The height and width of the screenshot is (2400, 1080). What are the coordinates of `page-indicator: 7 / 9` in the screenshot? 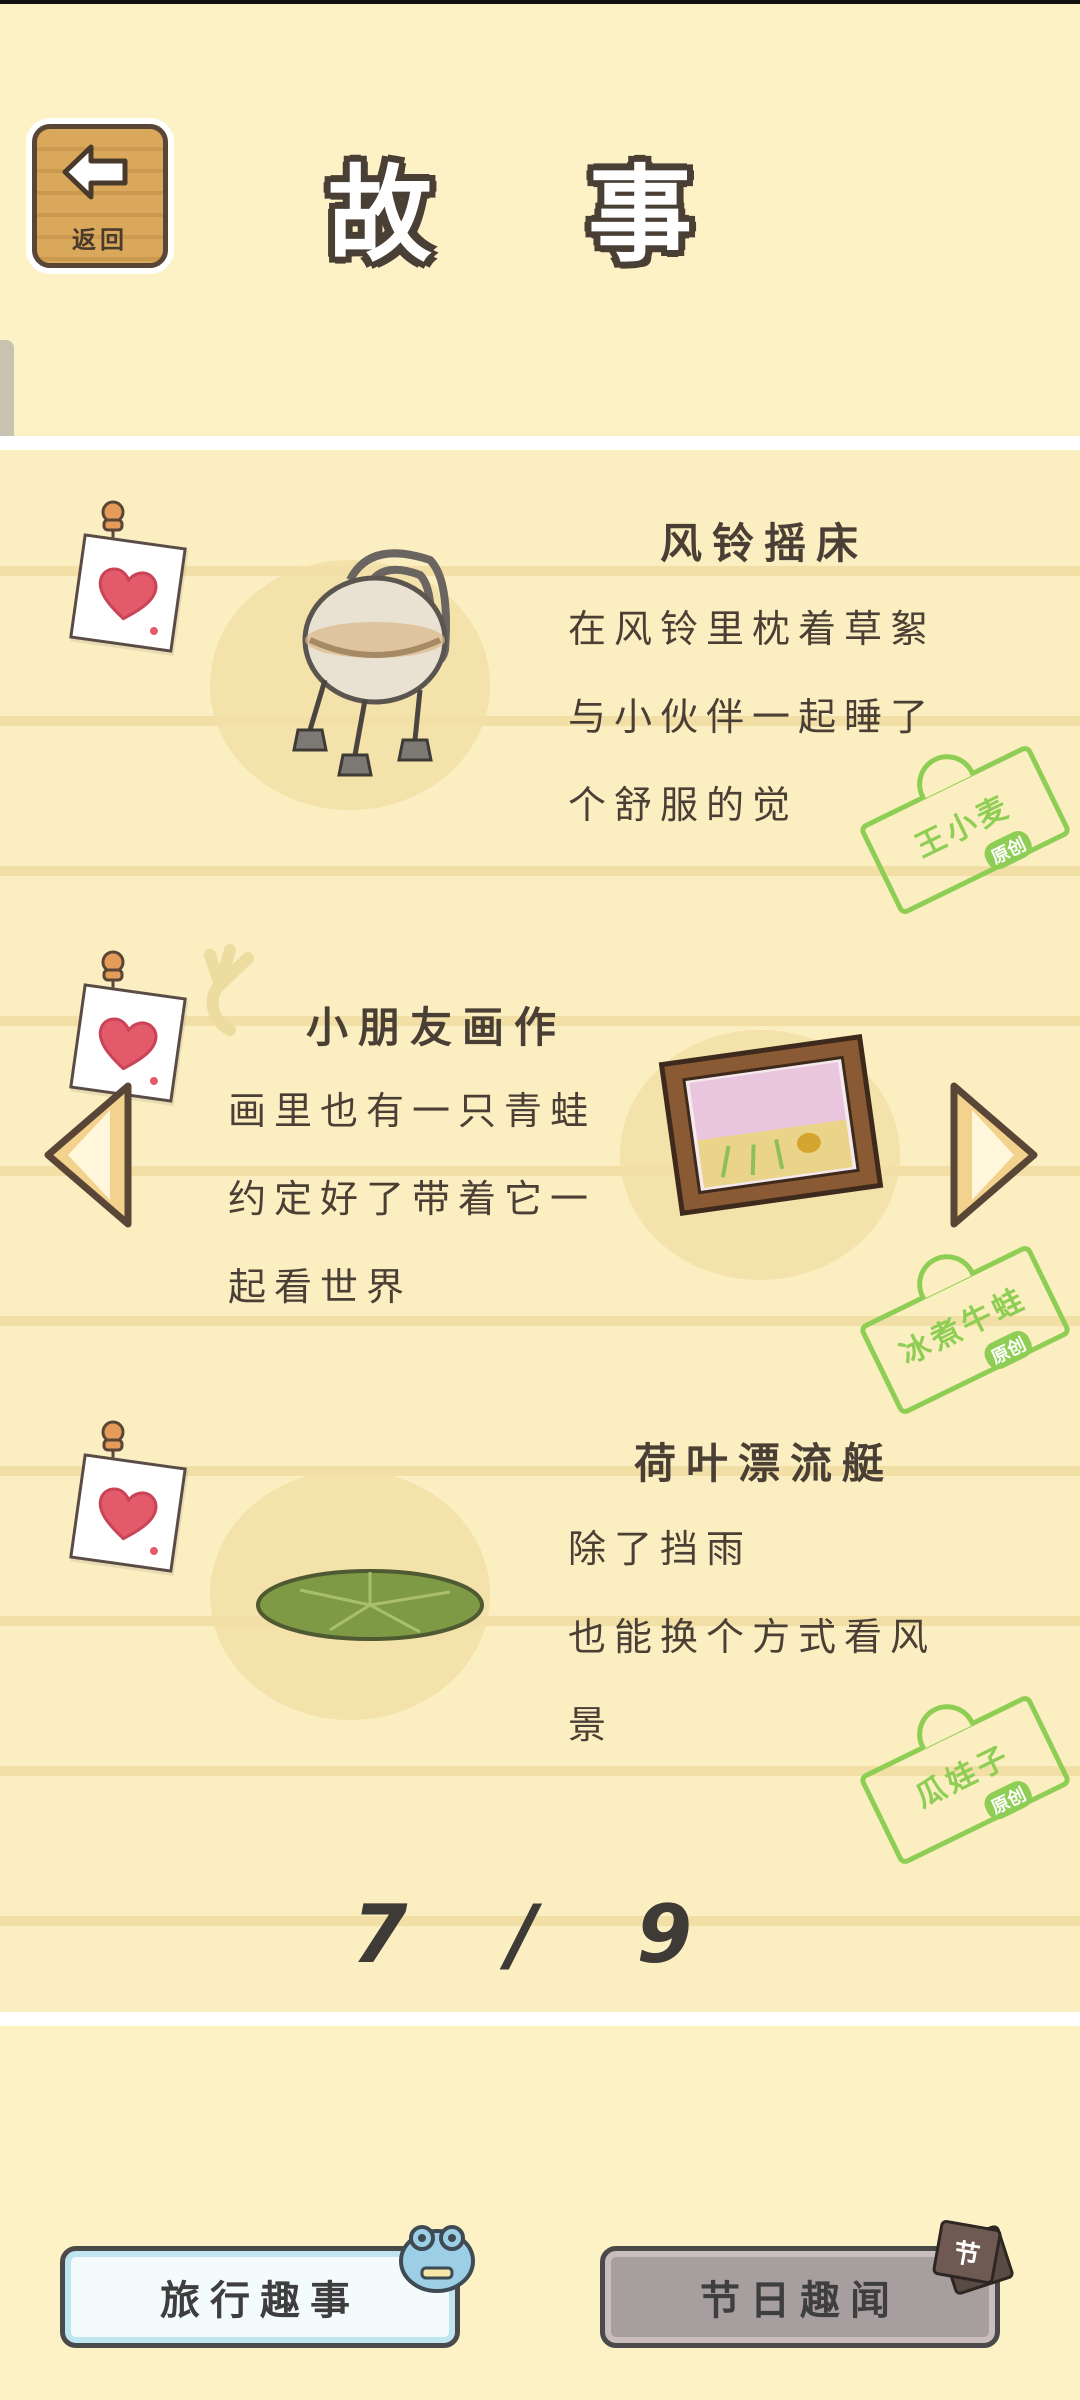 It's located at (540, 1934).